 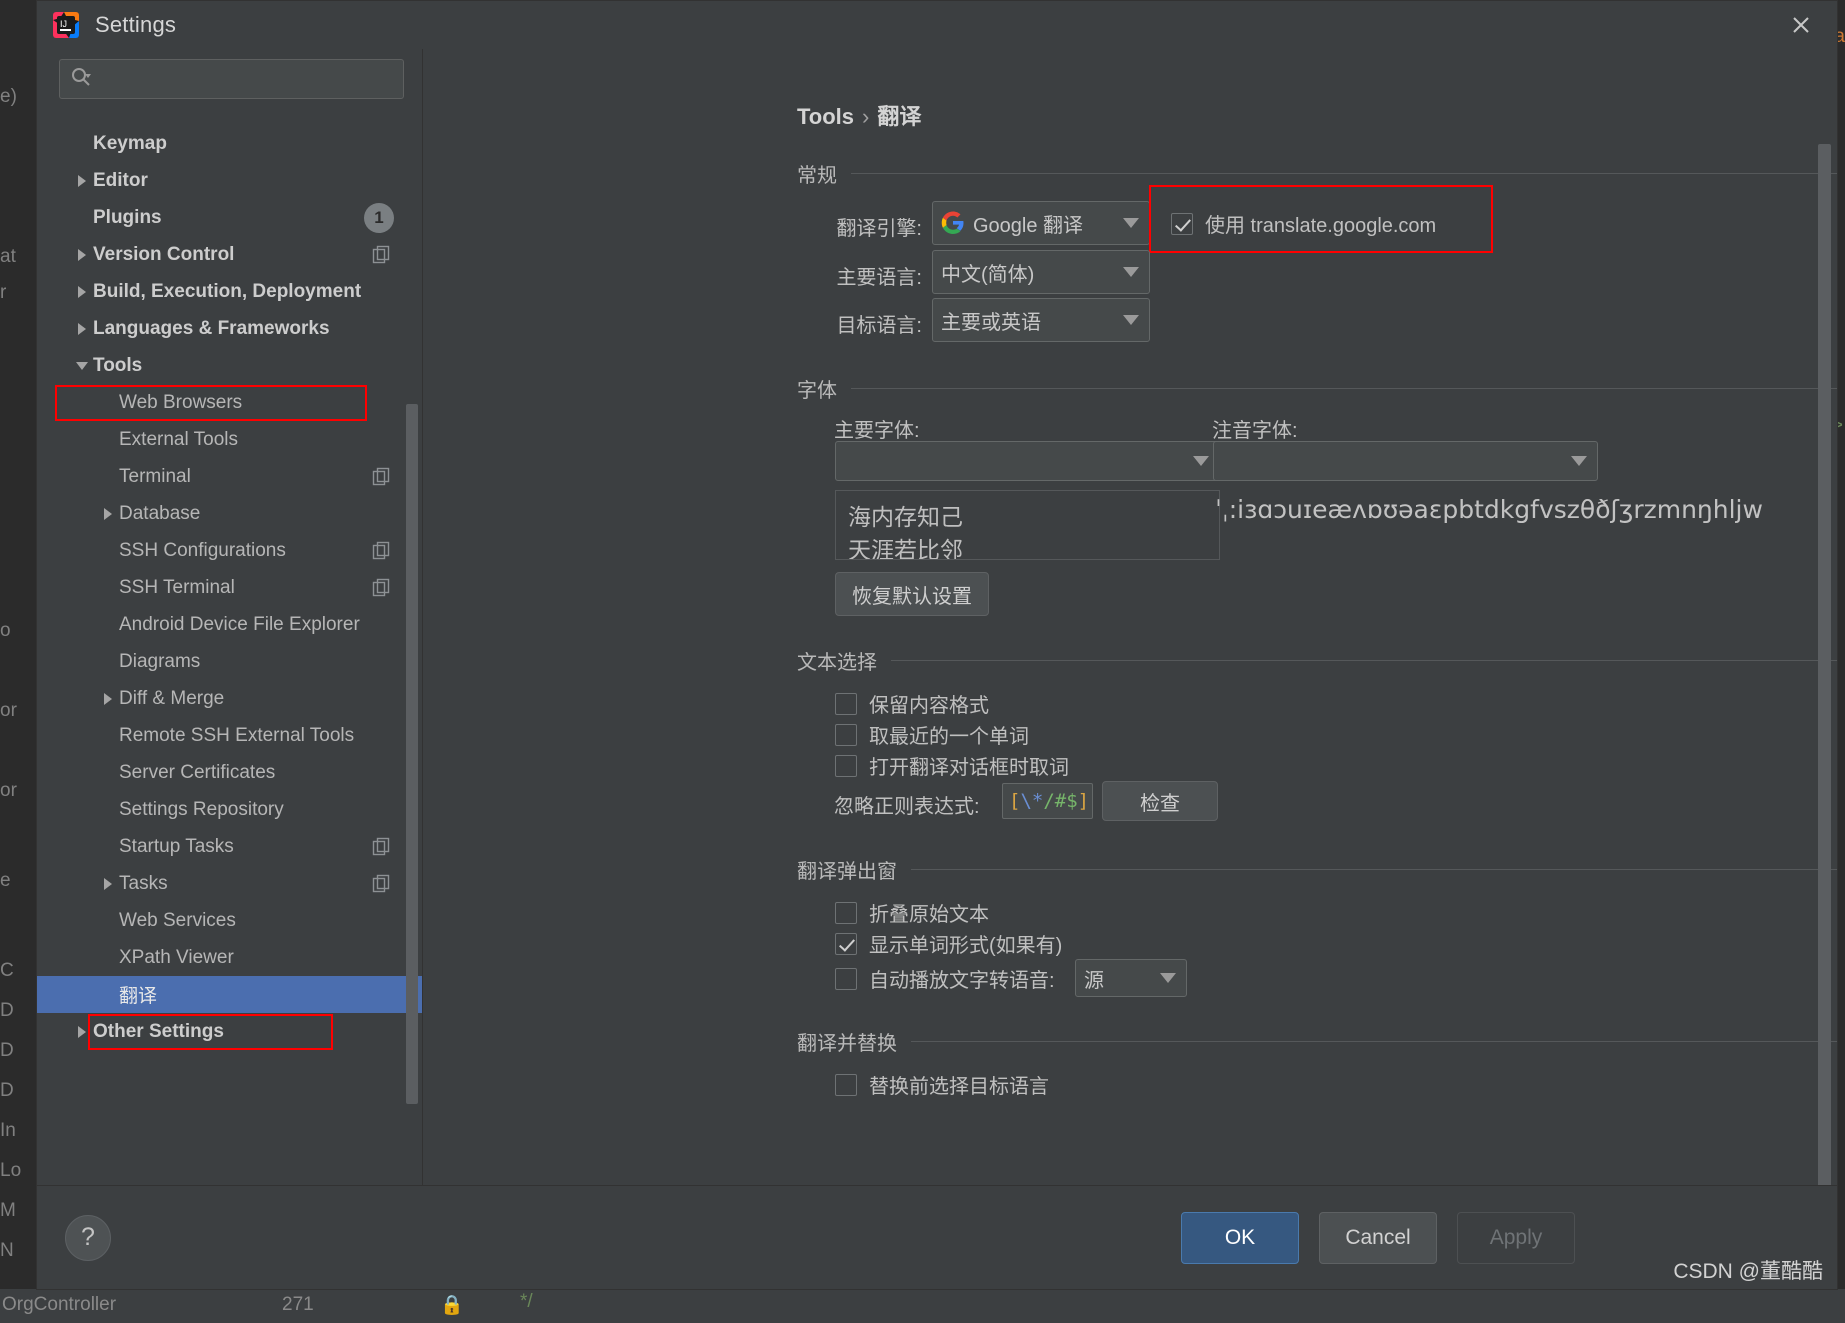 What do you see at coordinates (229, 920) in the screenshot?
I see `sidebar-item-web-services: Web Services` at bounding box center [229, 920].